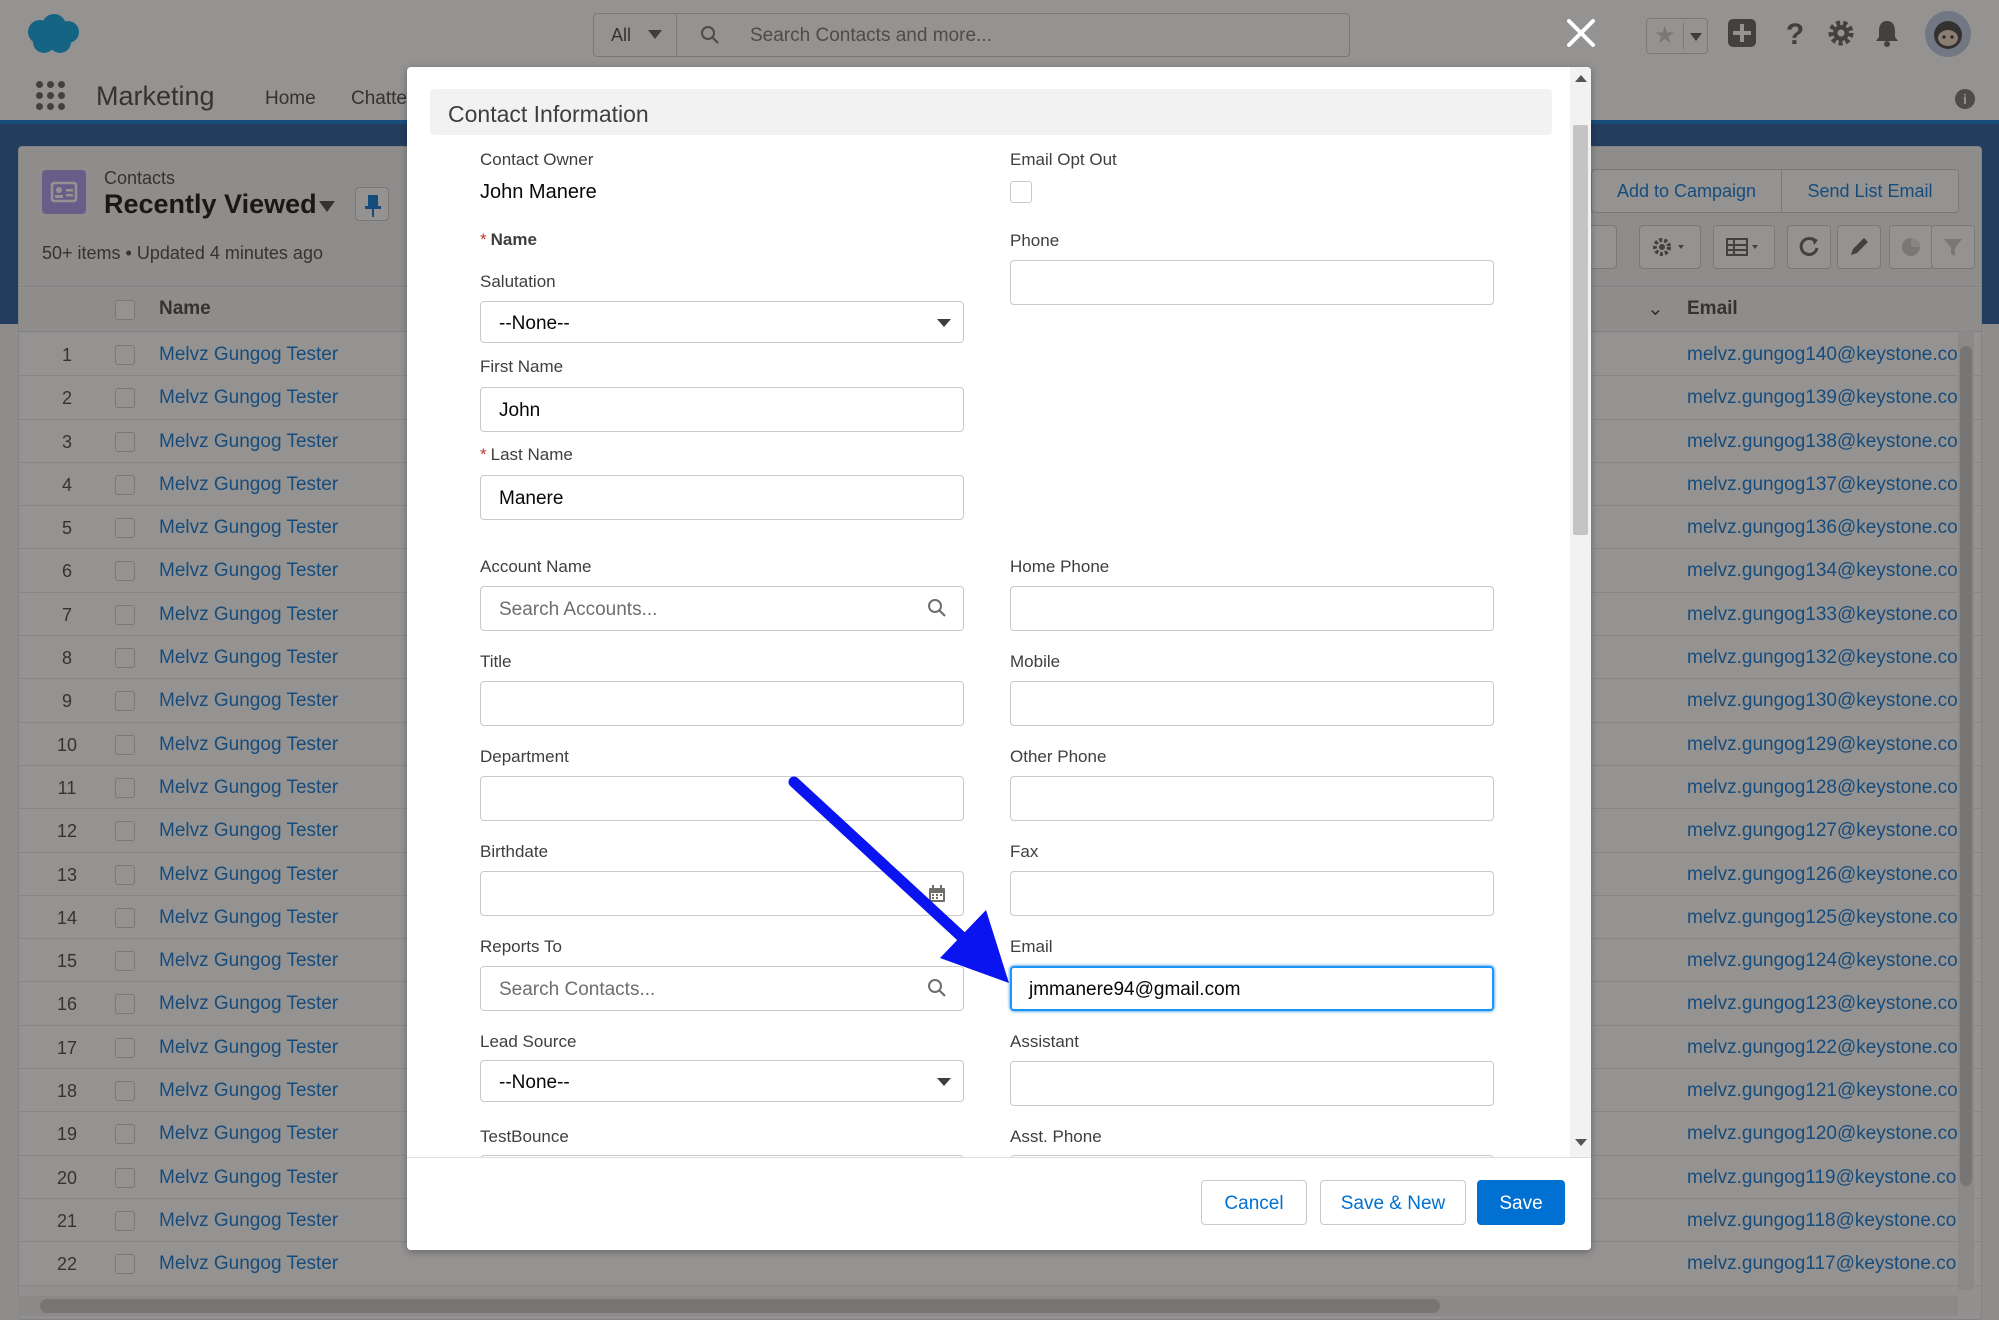 This screenshot has width=1999, height=1320. What do you see at coordinates (513, 239) in the screenshot?
I see `name-label-text: Name` at bounding box center [513, 239].